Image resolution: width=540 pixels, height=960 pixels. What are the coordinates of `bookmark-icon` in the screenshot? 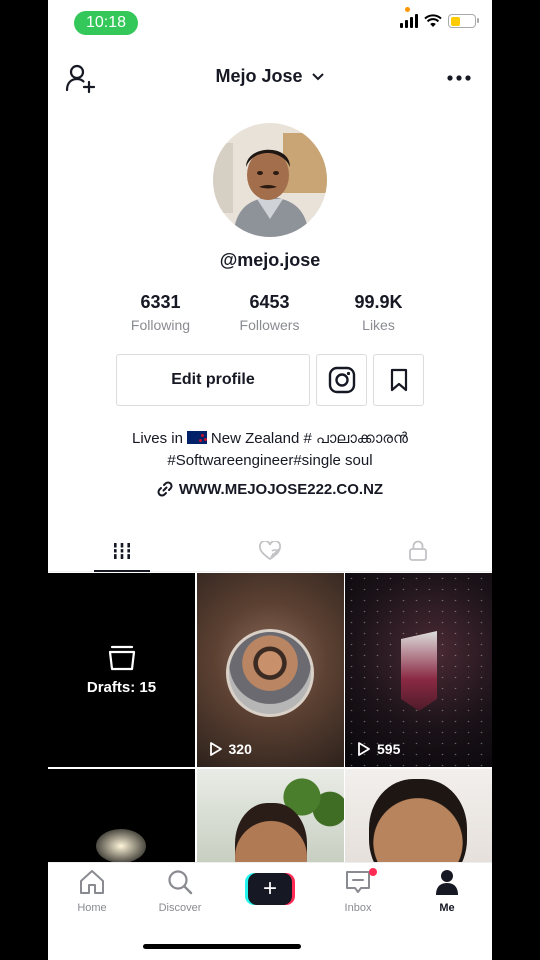 It's located at (398, 380).